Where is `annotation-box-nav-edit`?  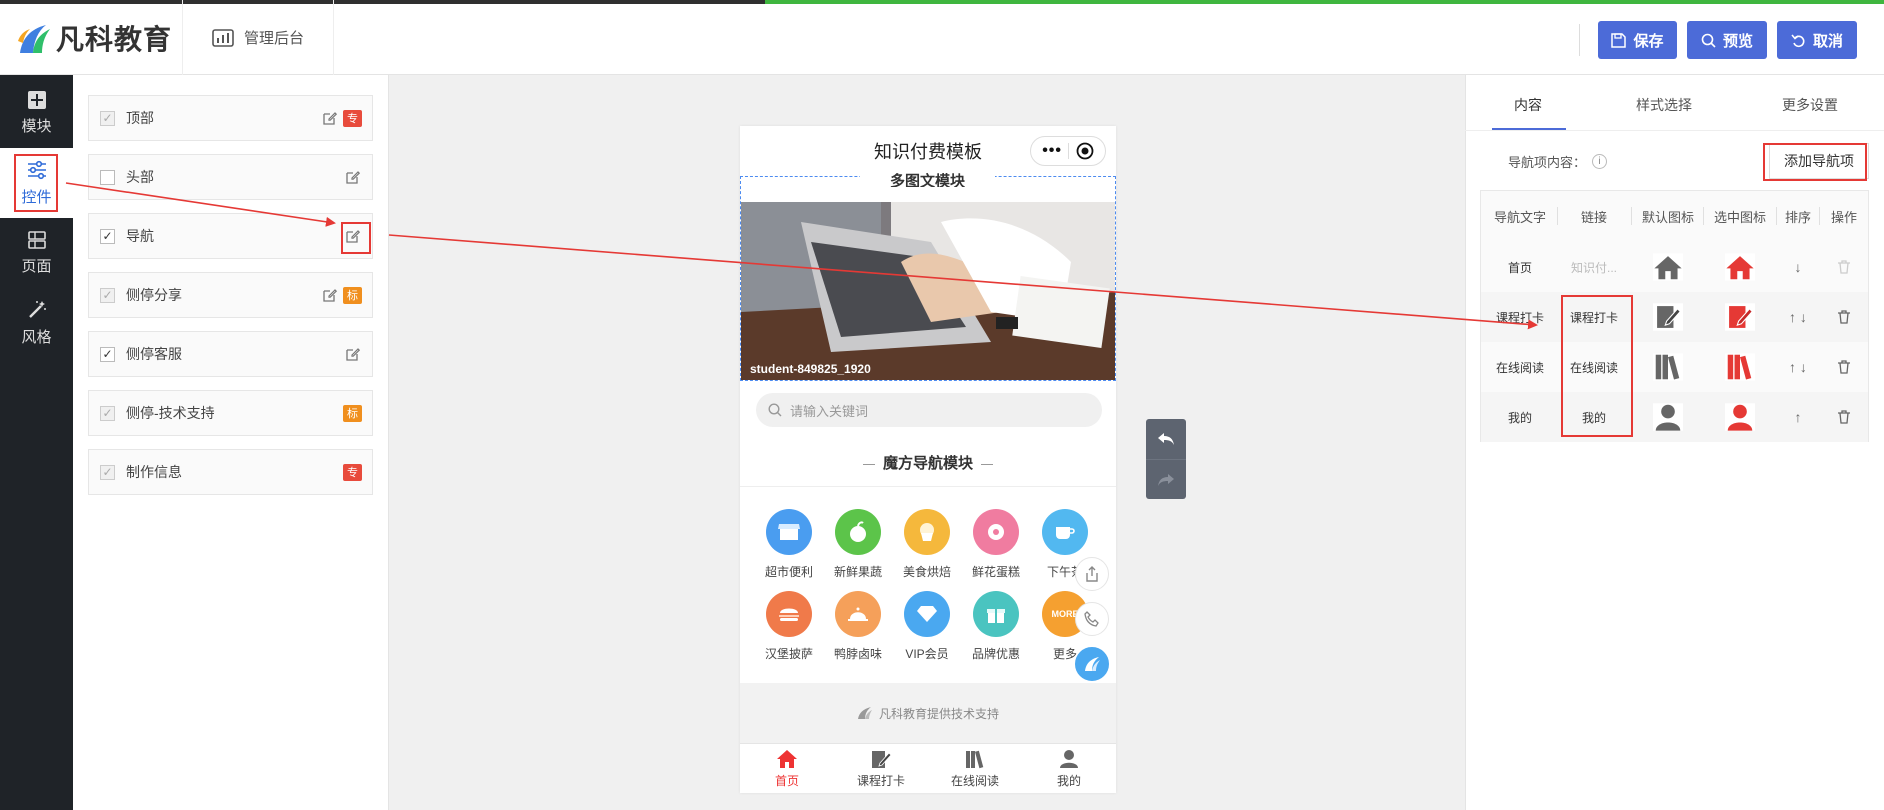 annotation-box-nav-edit is located at coordinates (356, 238).